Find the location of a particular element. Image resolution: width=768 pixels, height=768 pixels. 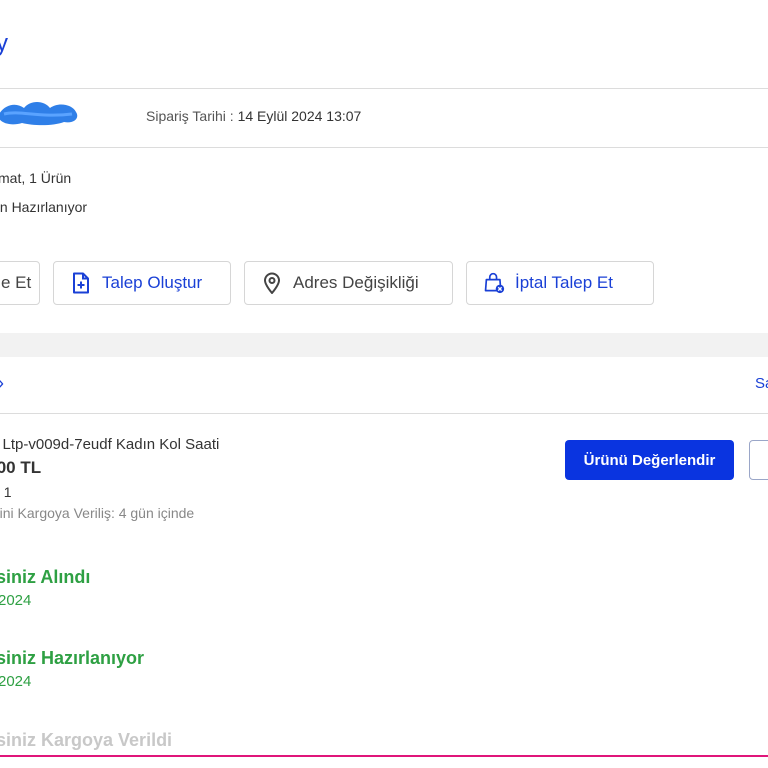

order-date-label: Sipariş Tarihi : is located at coordinates (192, 116).